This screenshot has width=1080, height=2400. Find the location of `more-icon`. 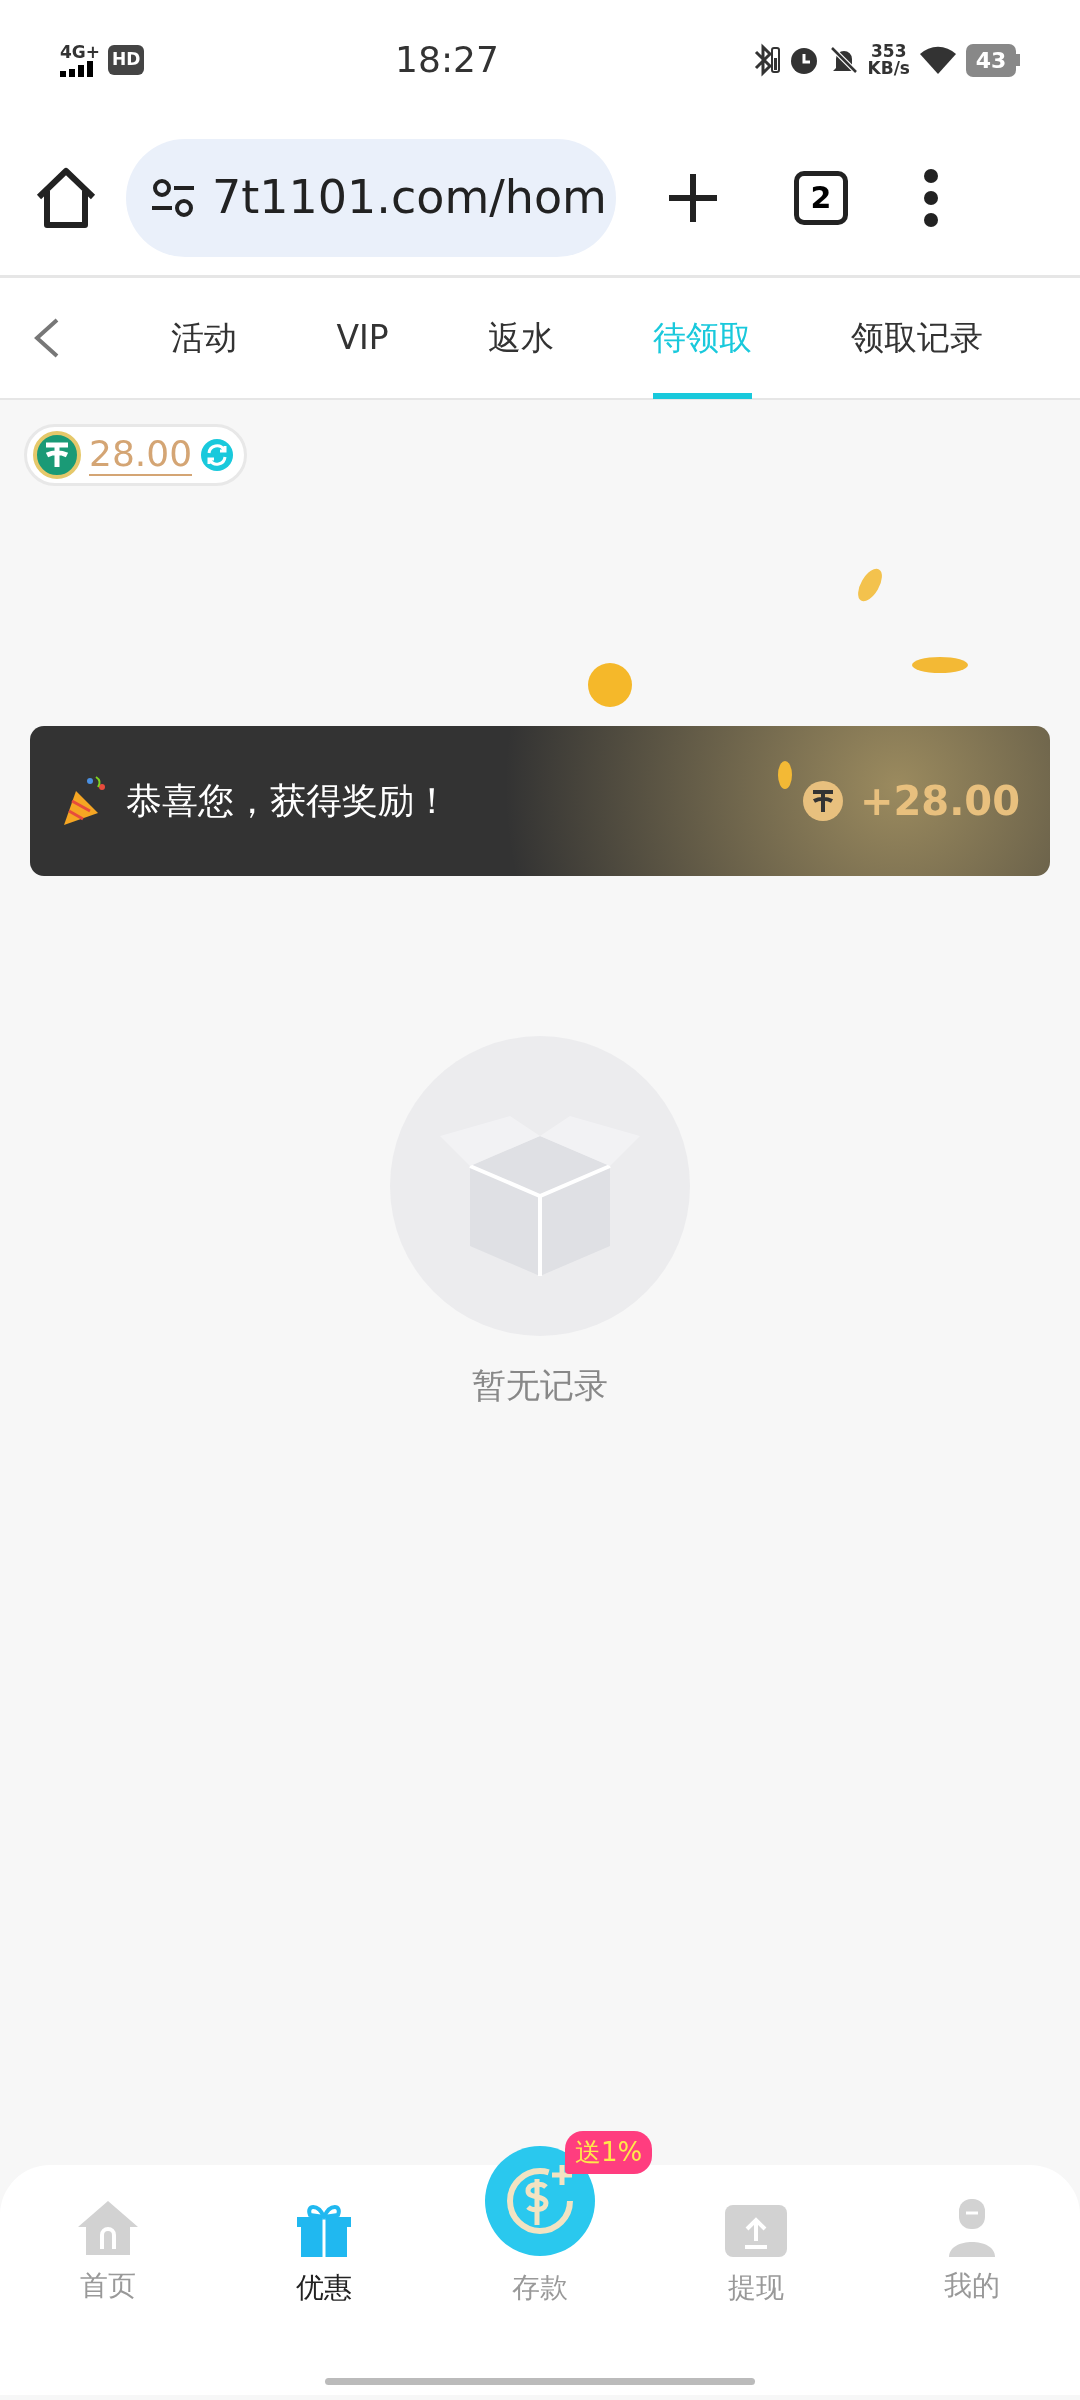

more-icon is located at coordinates (931, 197).